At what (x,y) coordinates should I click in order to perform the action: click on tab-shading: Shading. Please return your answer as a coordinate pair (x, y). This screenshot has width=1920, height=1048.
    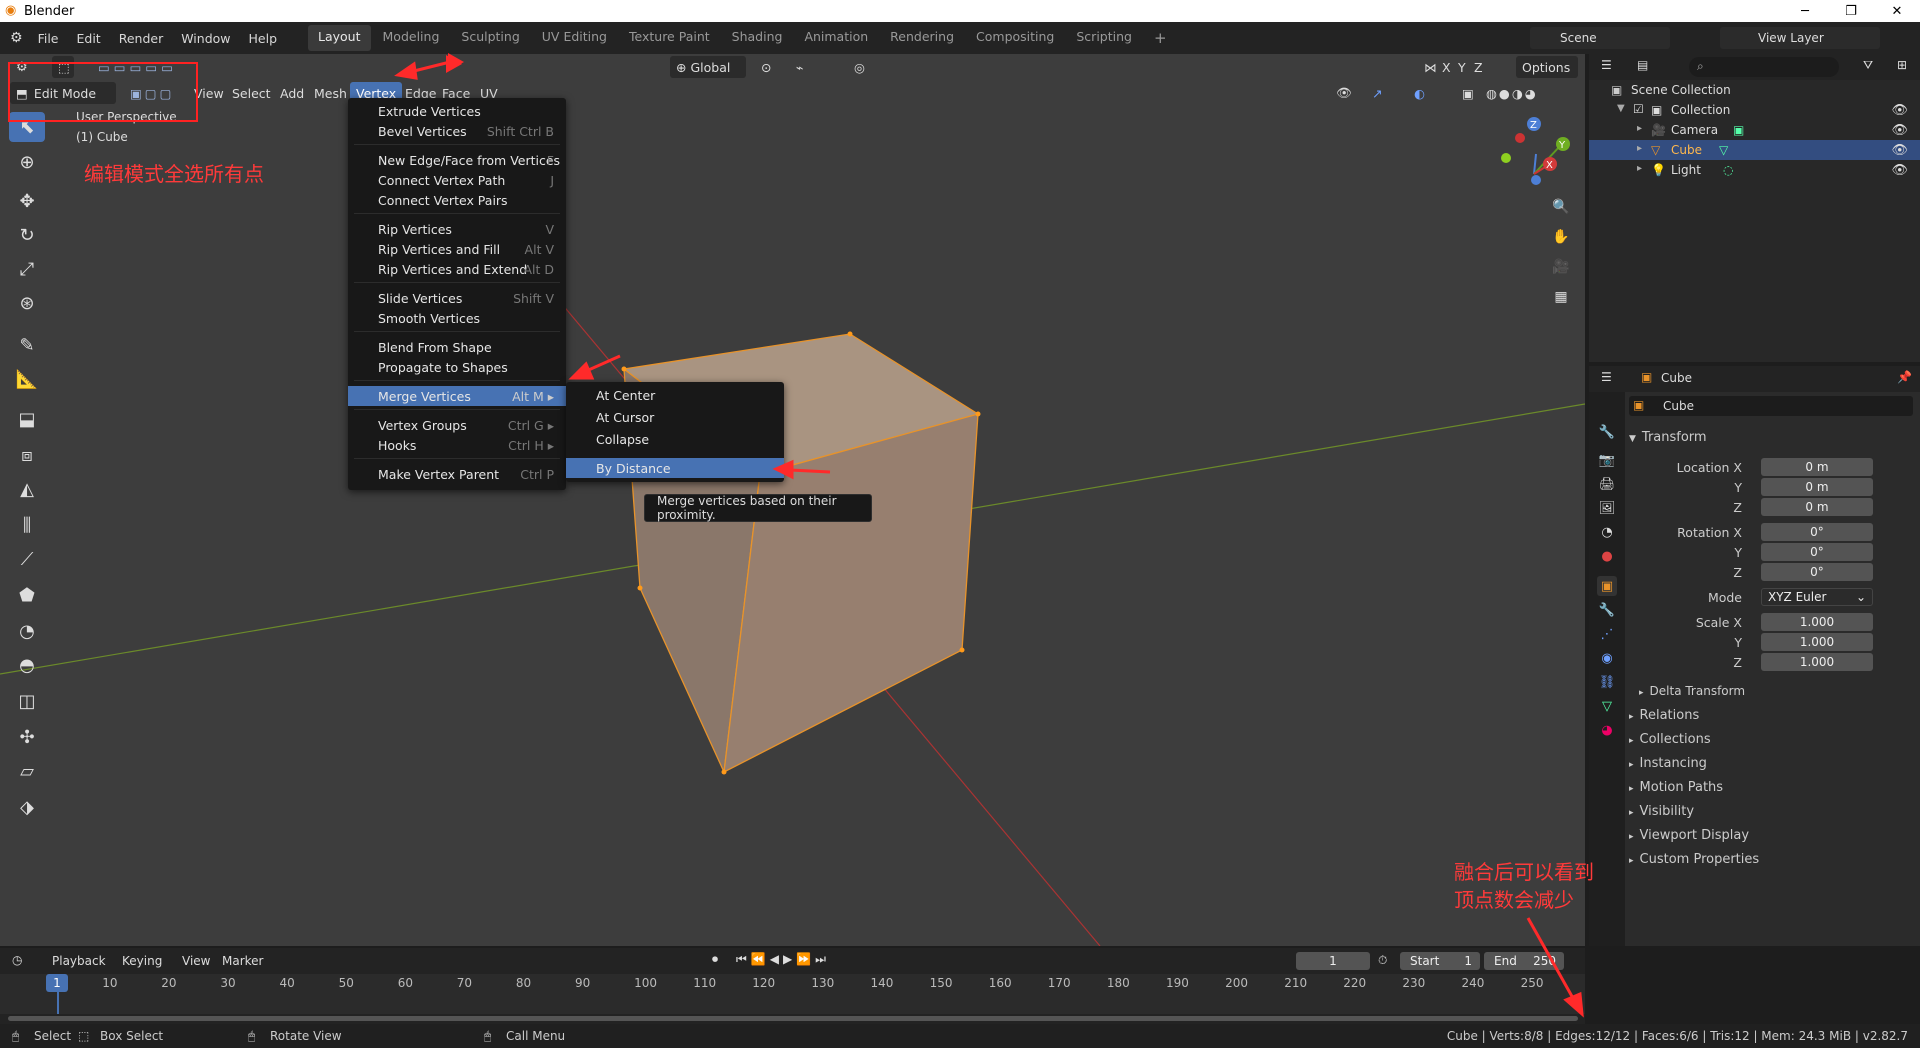
    Looking at the image, I should click on (757, 38).